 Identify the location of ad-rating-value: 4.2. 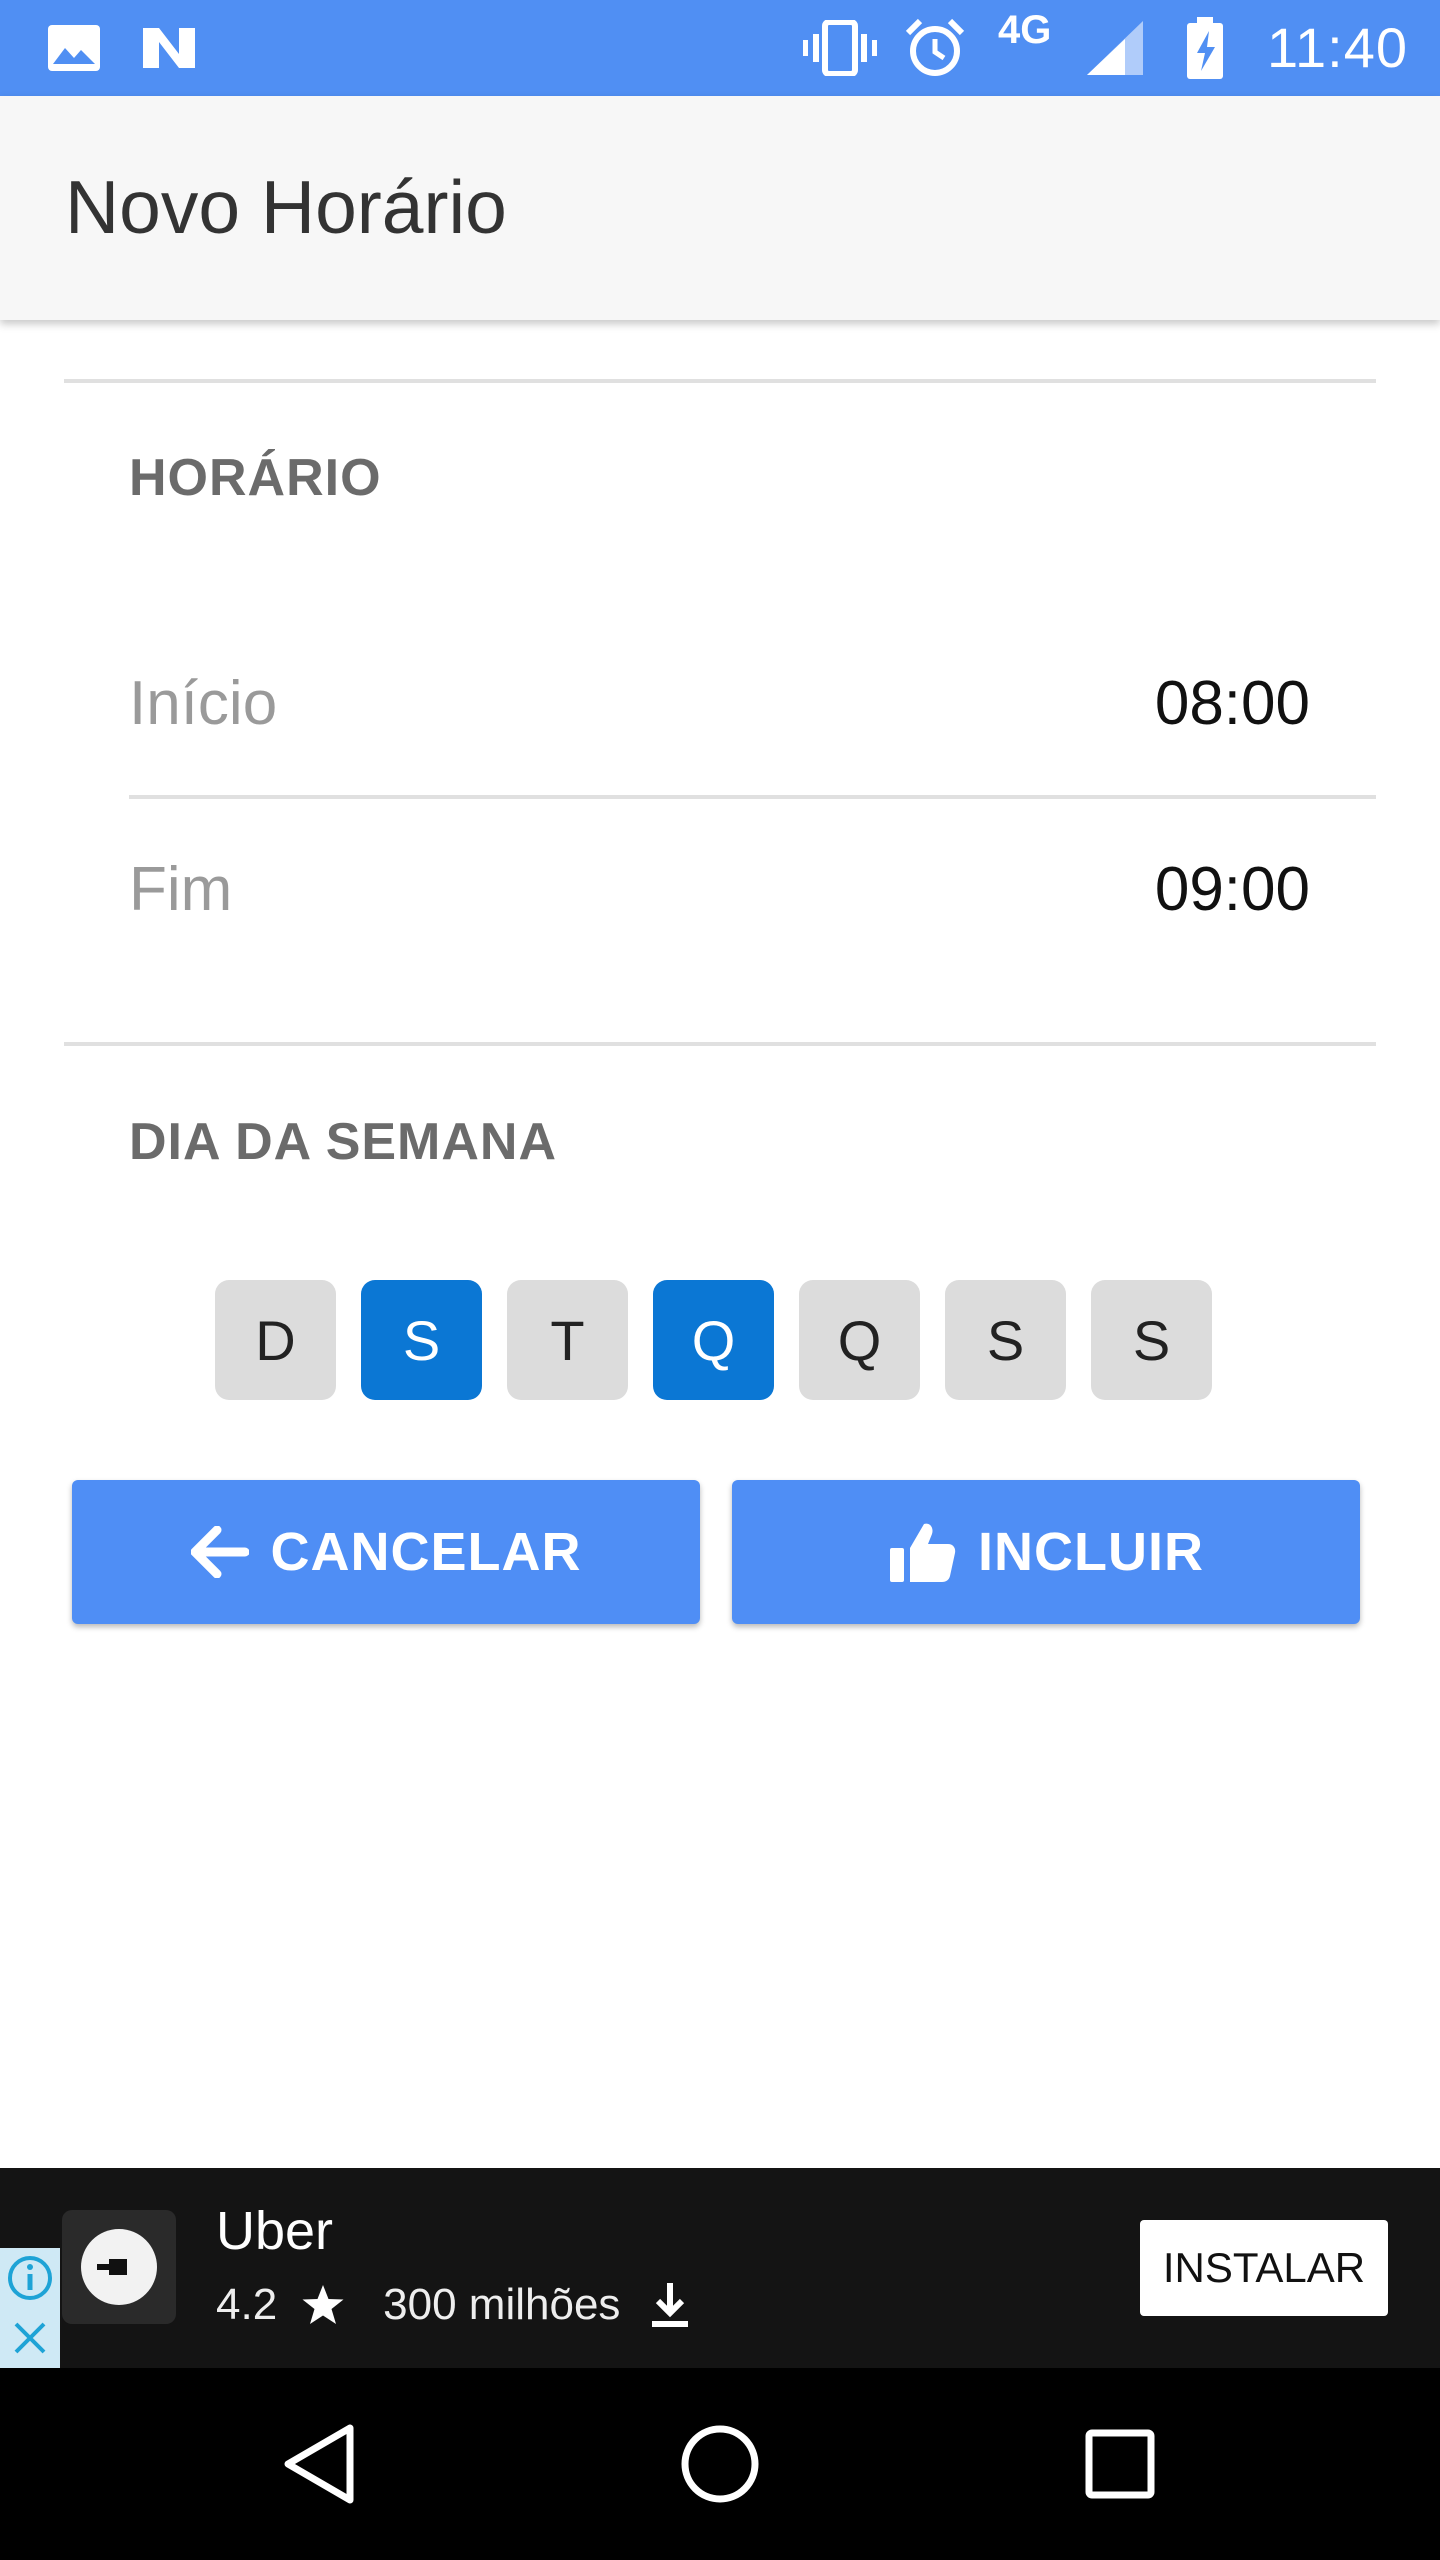
(247, 2304).